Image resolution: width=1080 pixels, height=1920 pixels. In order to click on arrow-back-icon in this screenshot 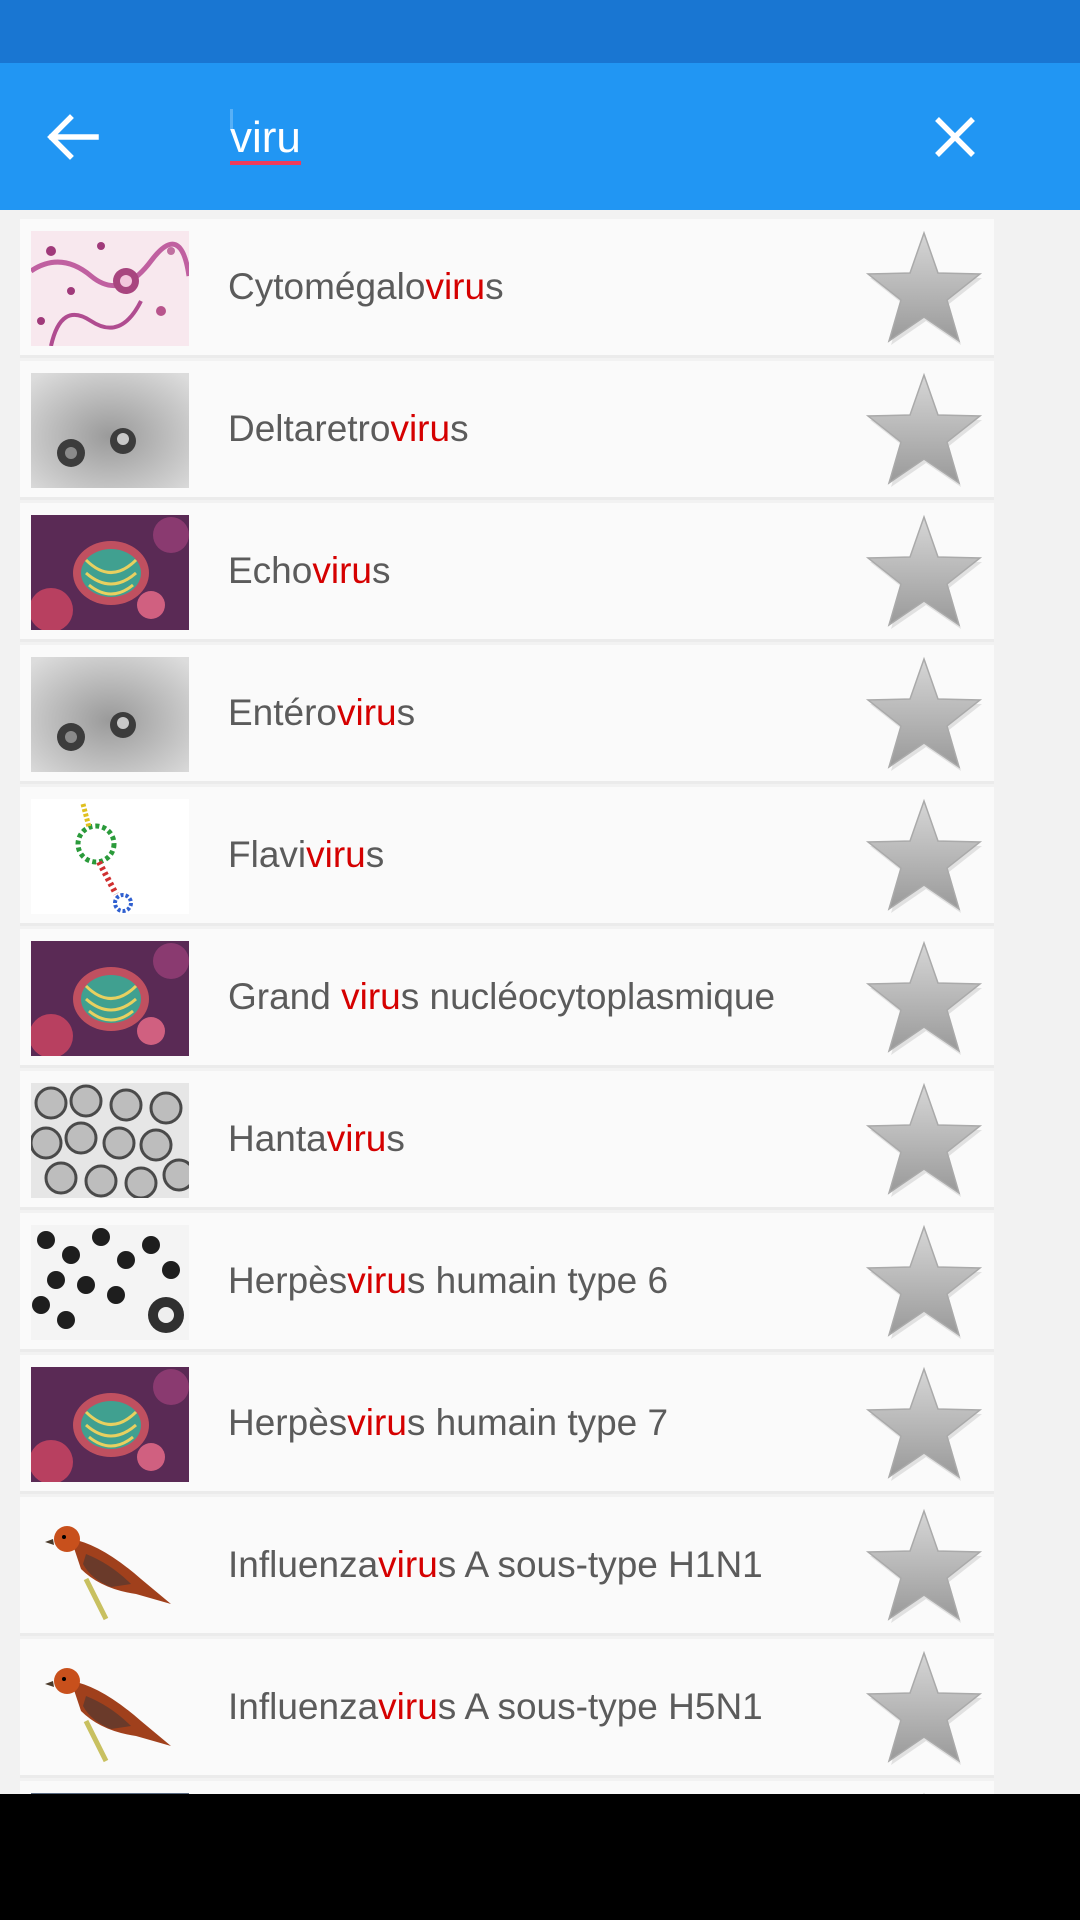, I will do `click(73, 137)`.